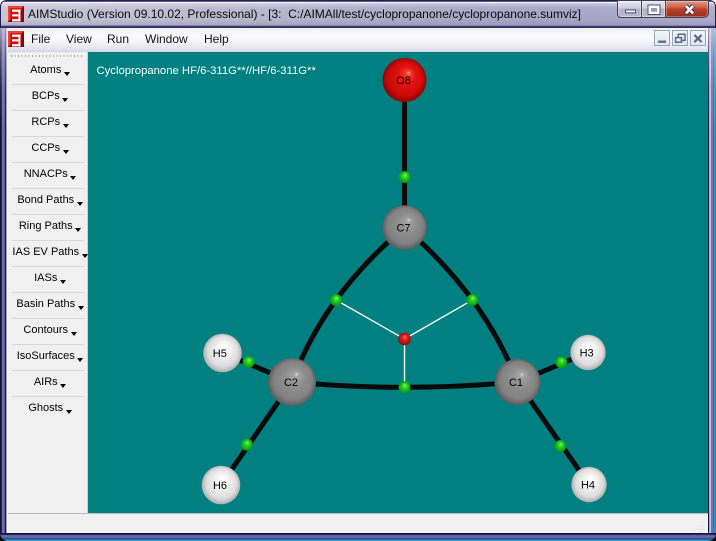  What do you see at coordinates (587, 354) in the screenshot?
I see `svg-text: H3` at bounding box center [587, 354].